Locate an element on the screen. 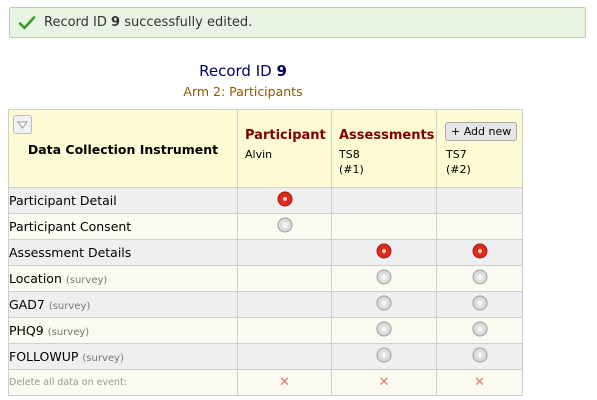 Image resolution: width=597 pixels, height=400 pixels. record-title: Record ID 9 is located at coordinates (243, 71).